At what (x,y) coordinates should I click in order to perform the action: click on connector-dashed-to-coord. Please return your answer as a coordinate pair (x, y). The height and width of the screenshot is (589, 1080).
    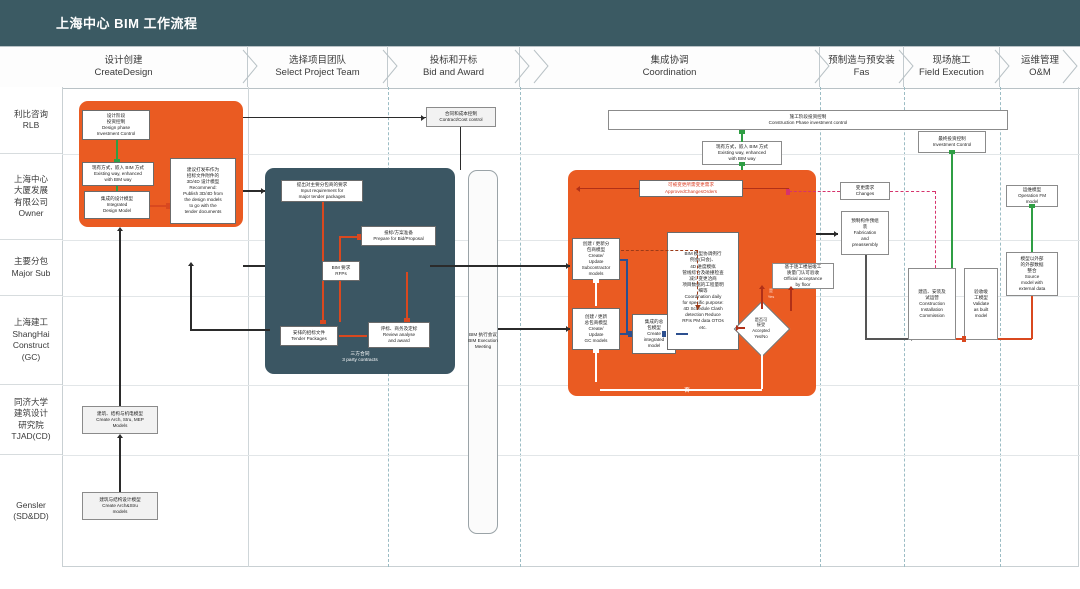
    Looking at the image, I should click on (697, 280).